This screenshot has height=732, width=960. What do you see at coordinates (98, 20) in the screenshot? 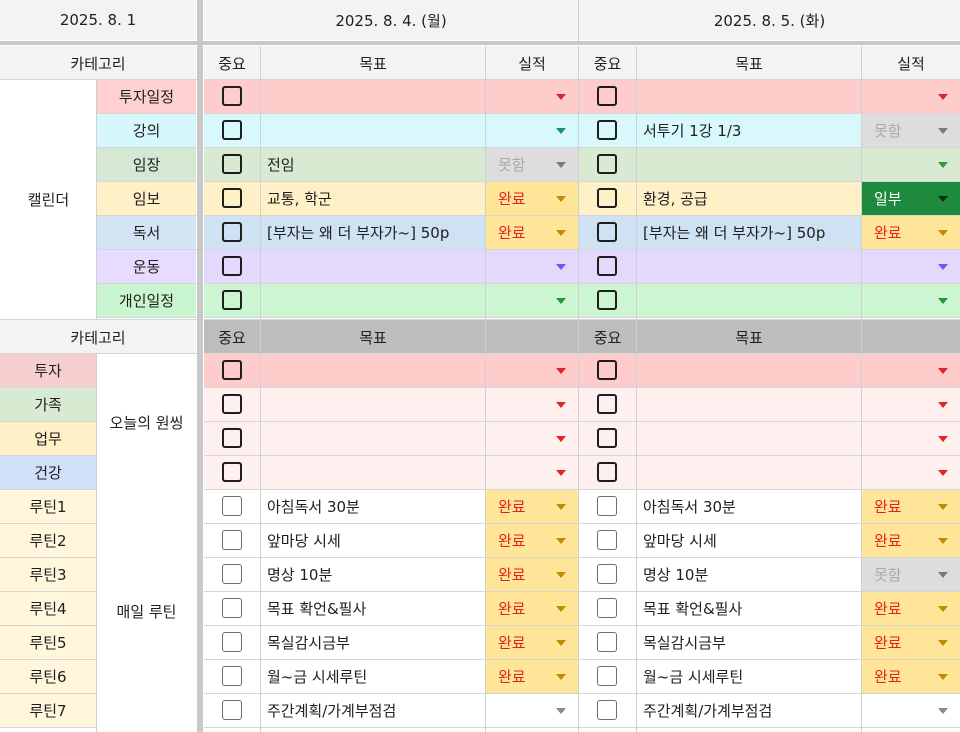
I see `date-left: 2025. 8. 1` at bounding box center [98, 20].